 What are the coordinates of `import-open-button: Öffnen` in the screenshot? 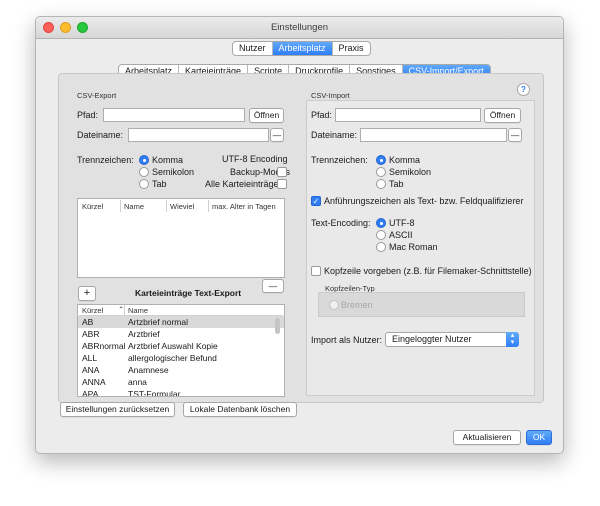 It's located at (502, 115).